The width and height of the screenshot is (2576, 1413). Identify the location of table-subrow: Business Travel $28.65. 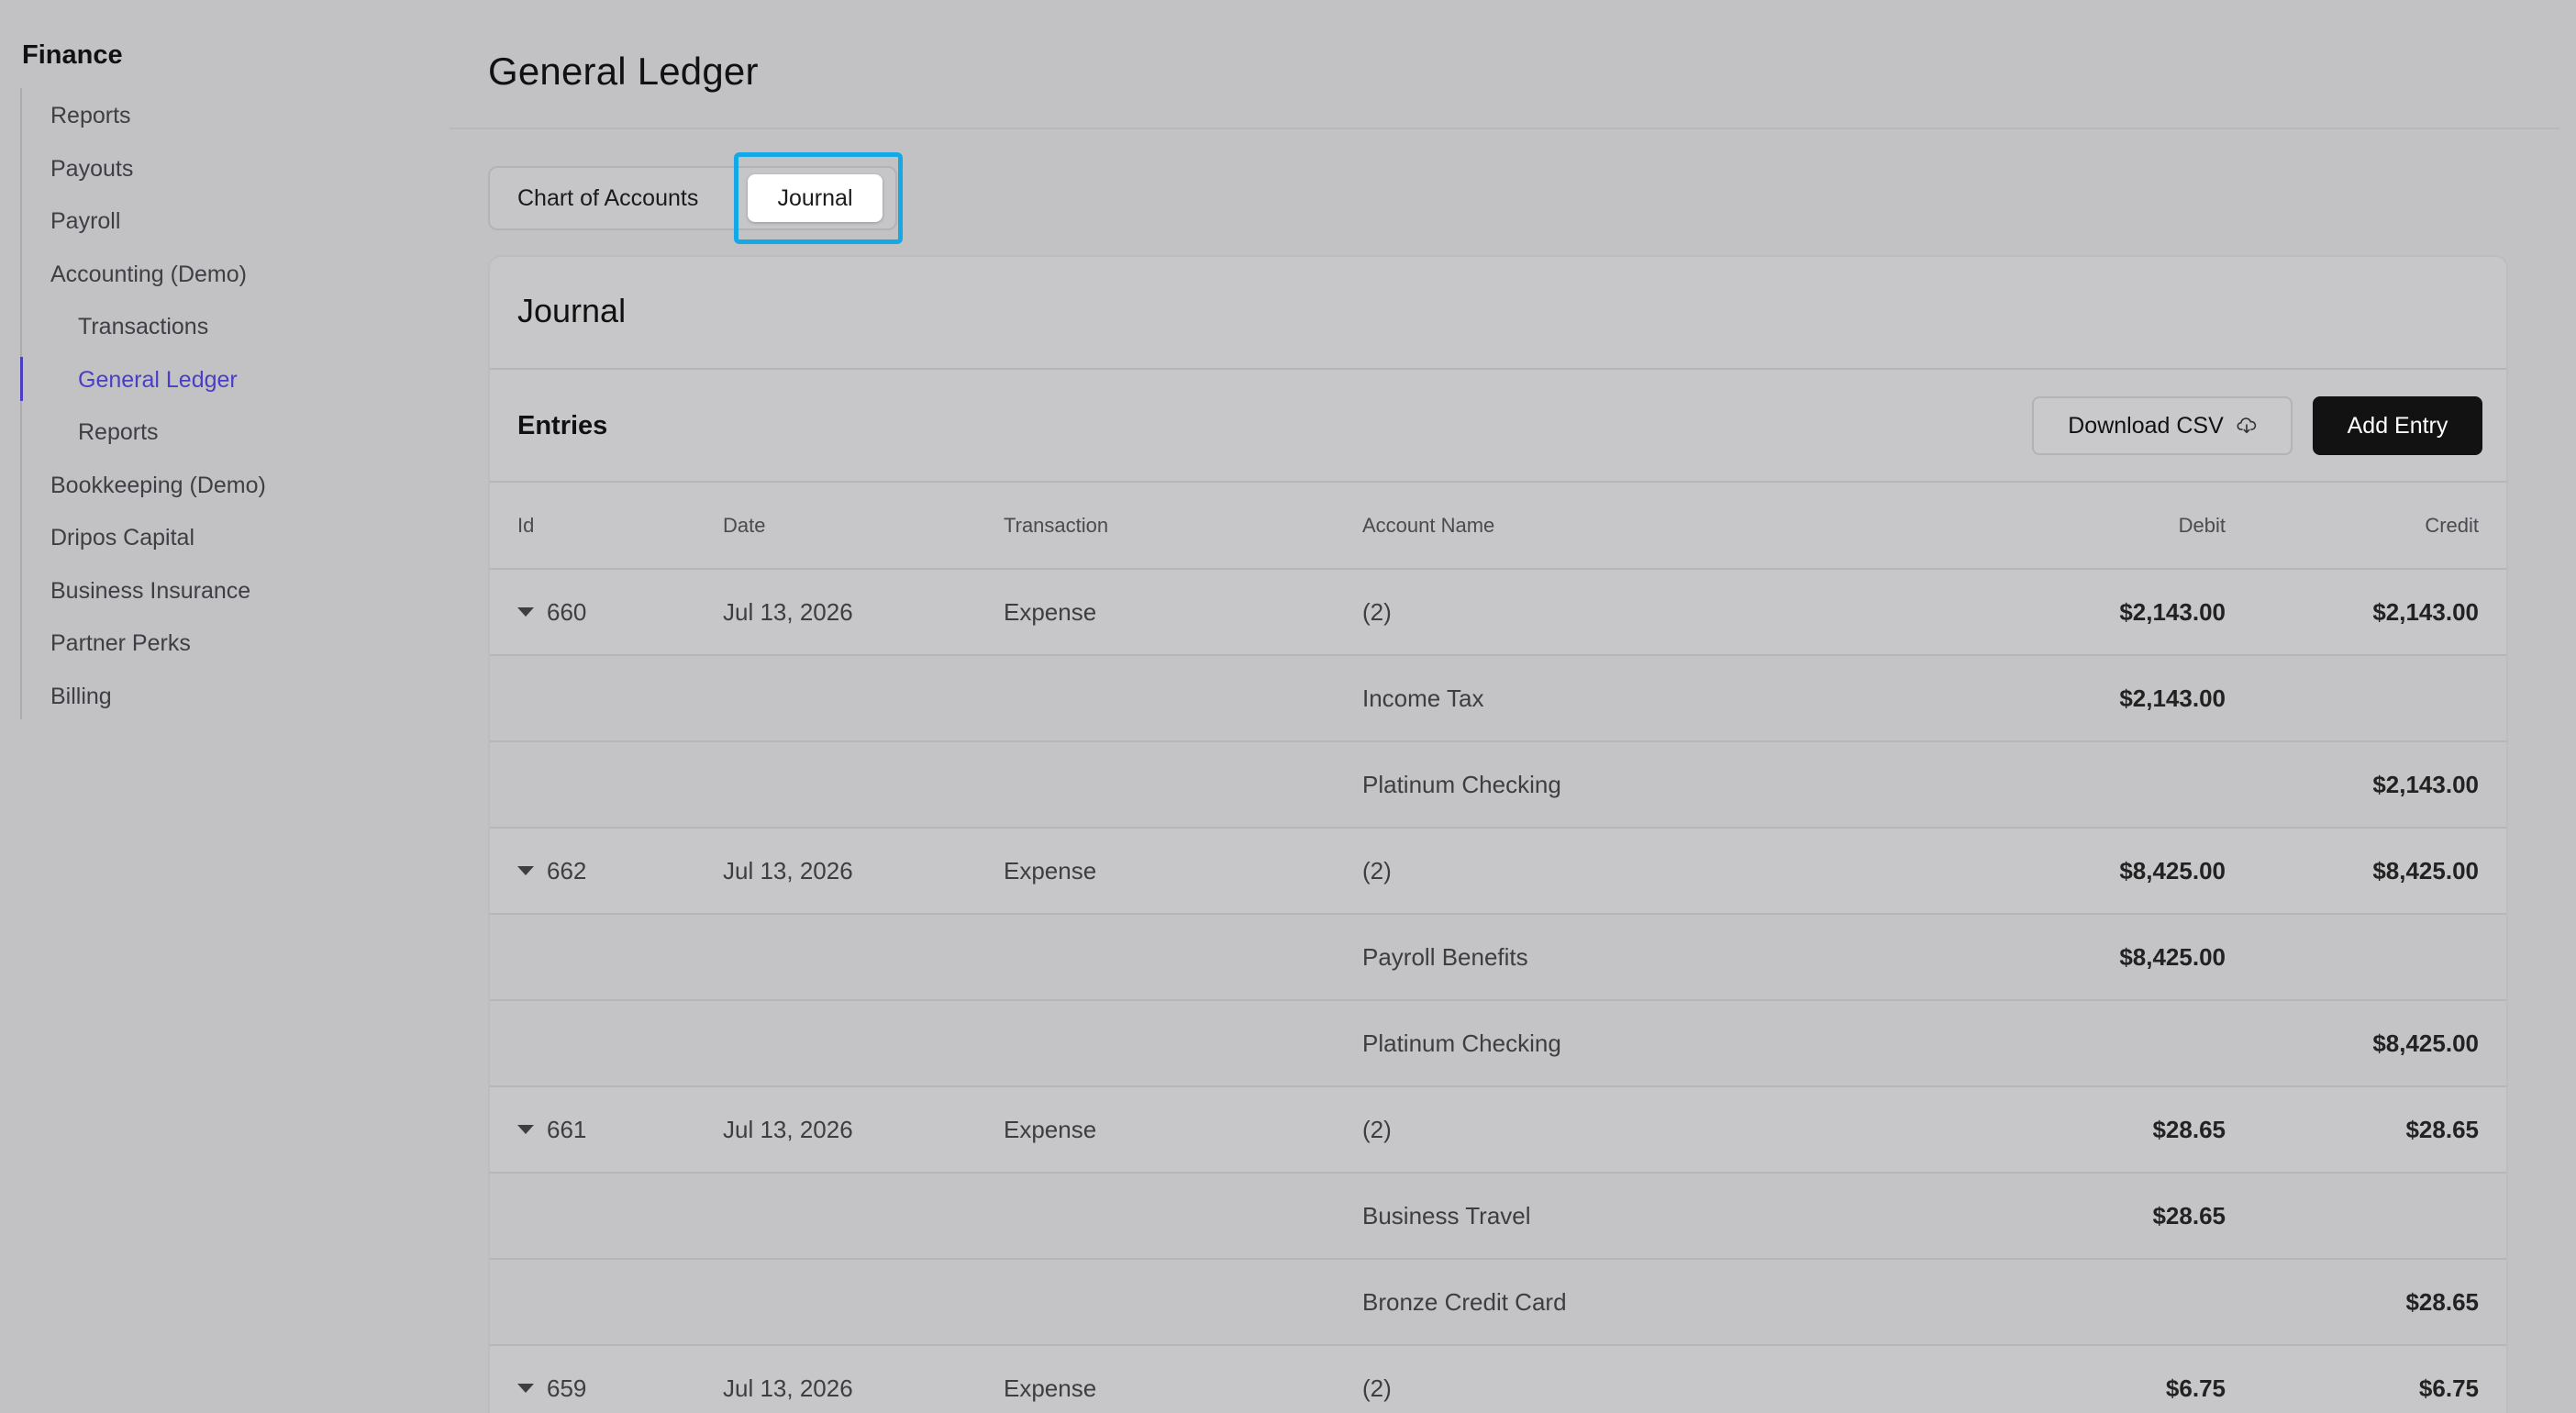
(1498, 1215).